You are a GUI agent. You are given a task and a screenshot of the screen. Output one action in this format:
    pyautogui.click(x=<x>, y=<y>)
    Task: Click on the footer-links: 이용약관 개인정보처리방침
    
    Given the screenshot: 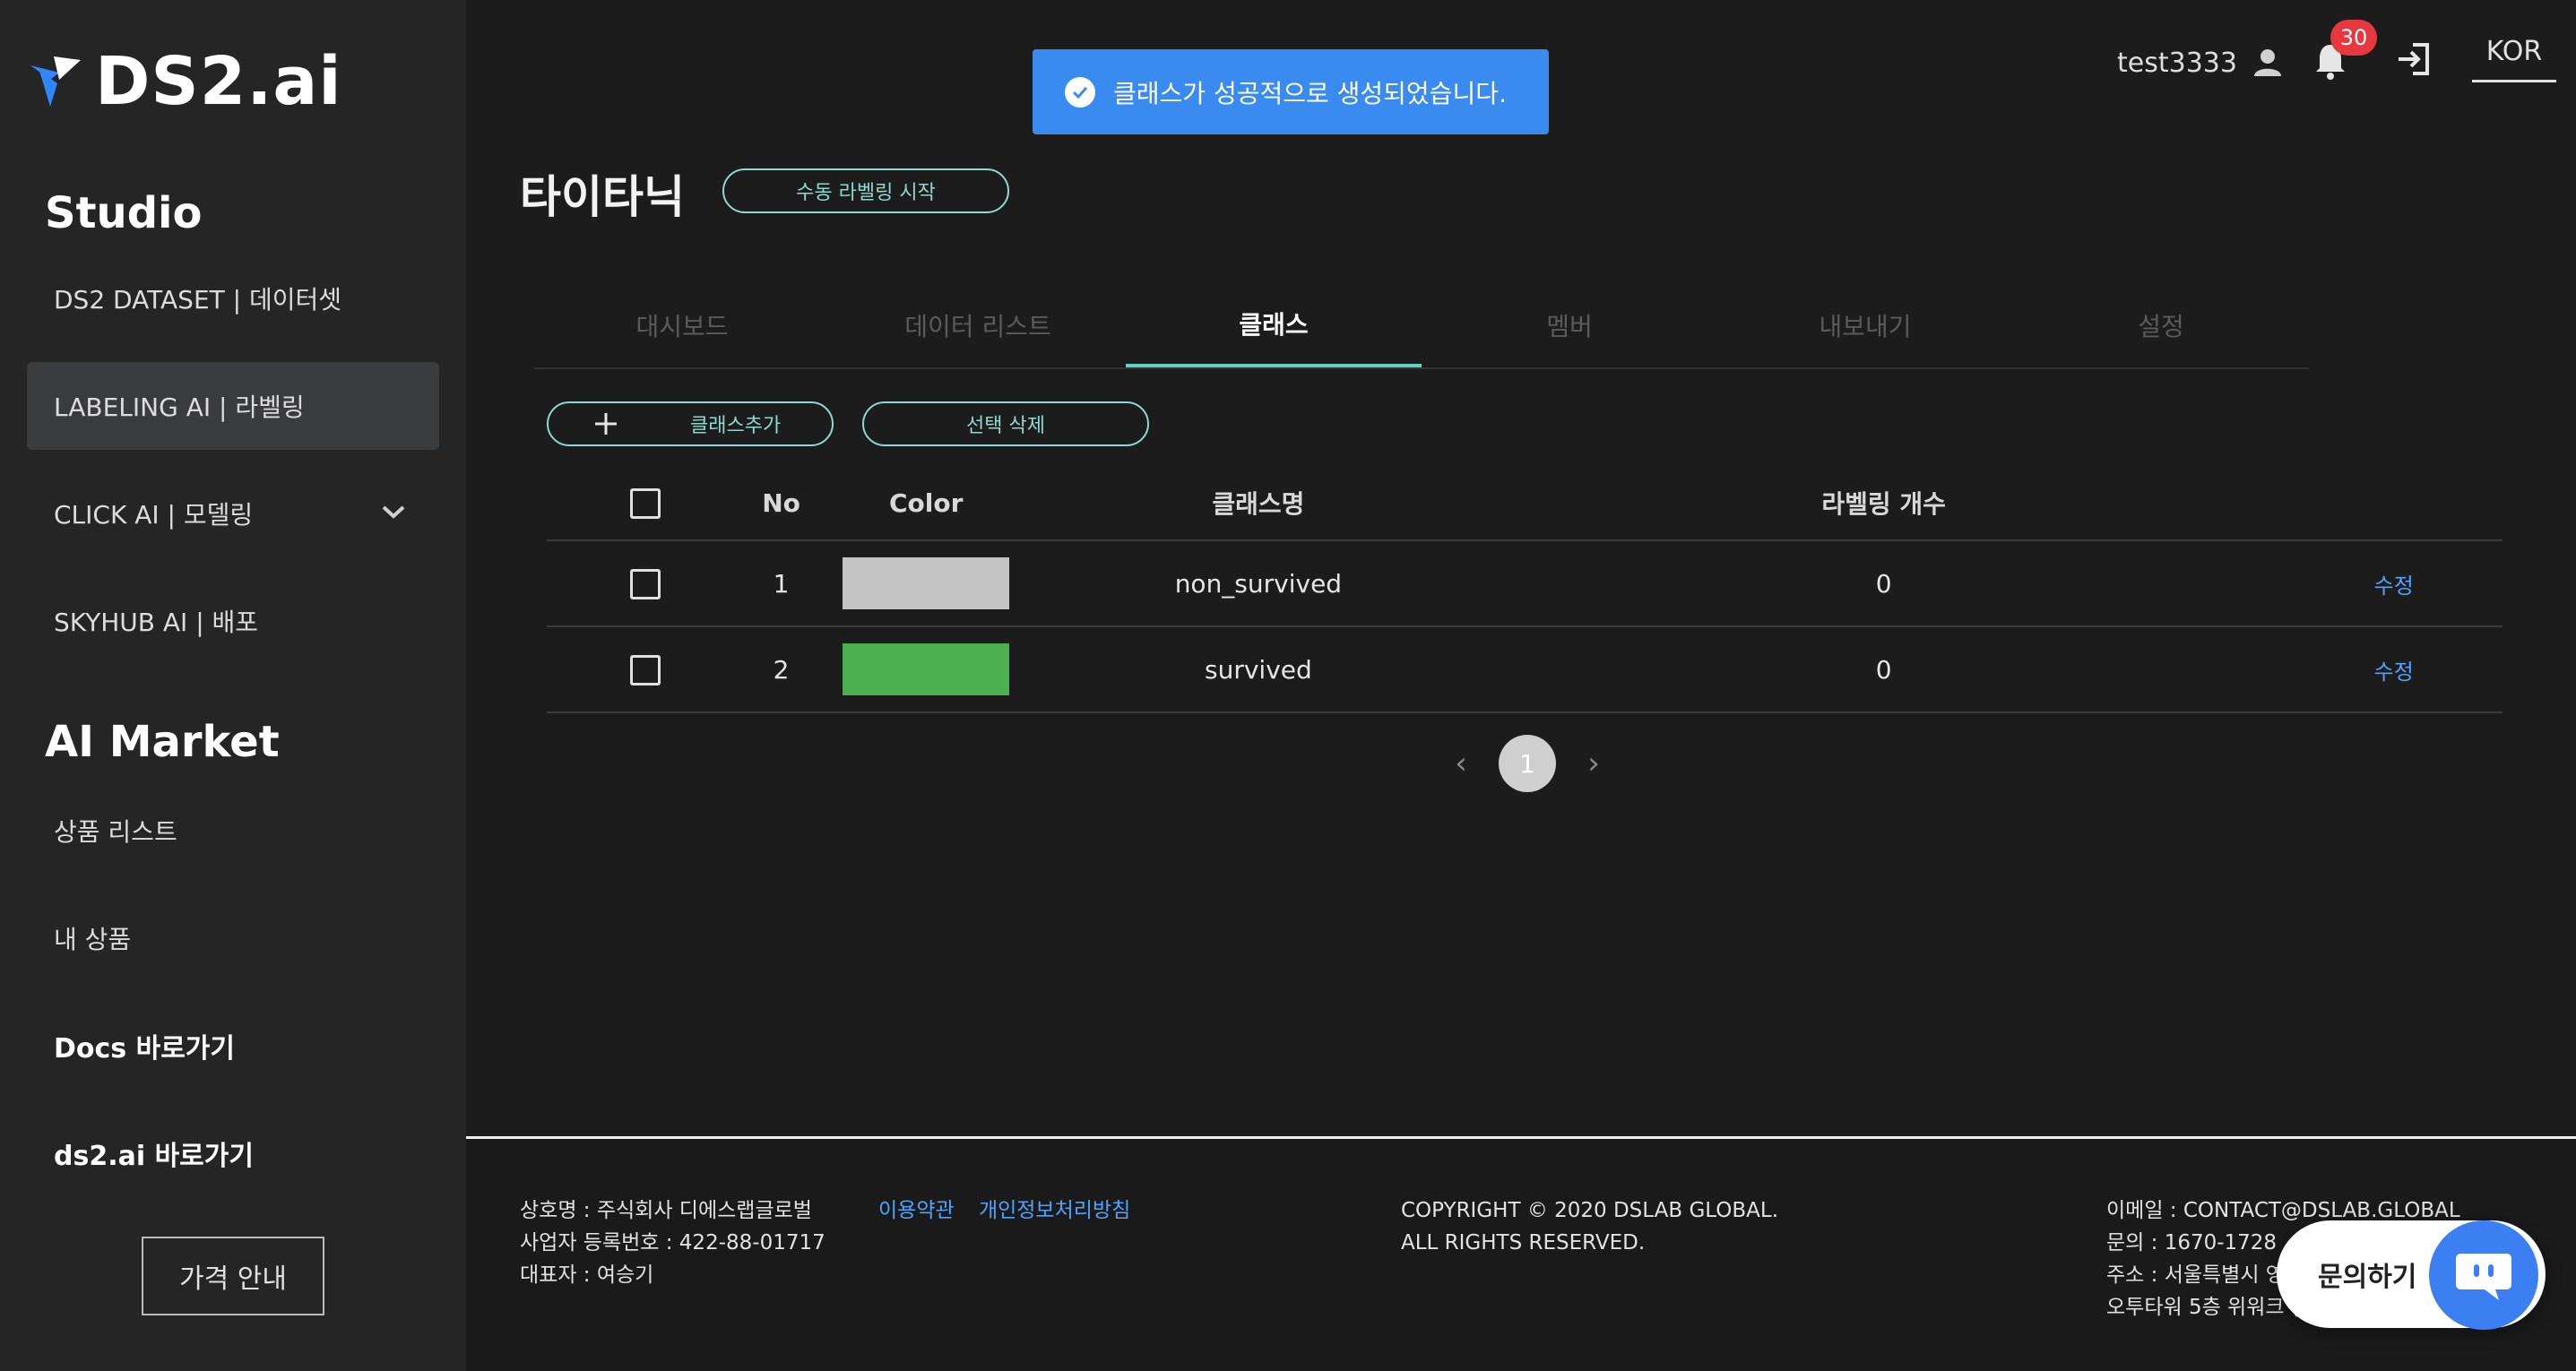 What is the action you would take?
    pyautogui.click(x=1013, y=1210)
    